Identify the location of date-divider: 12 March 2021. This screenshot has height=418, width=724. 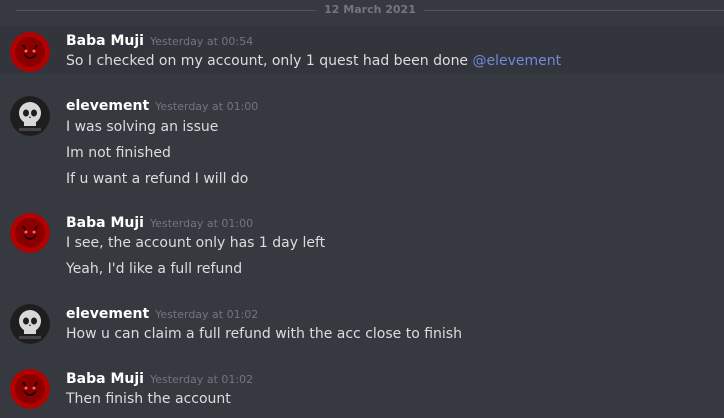
(370, 10).